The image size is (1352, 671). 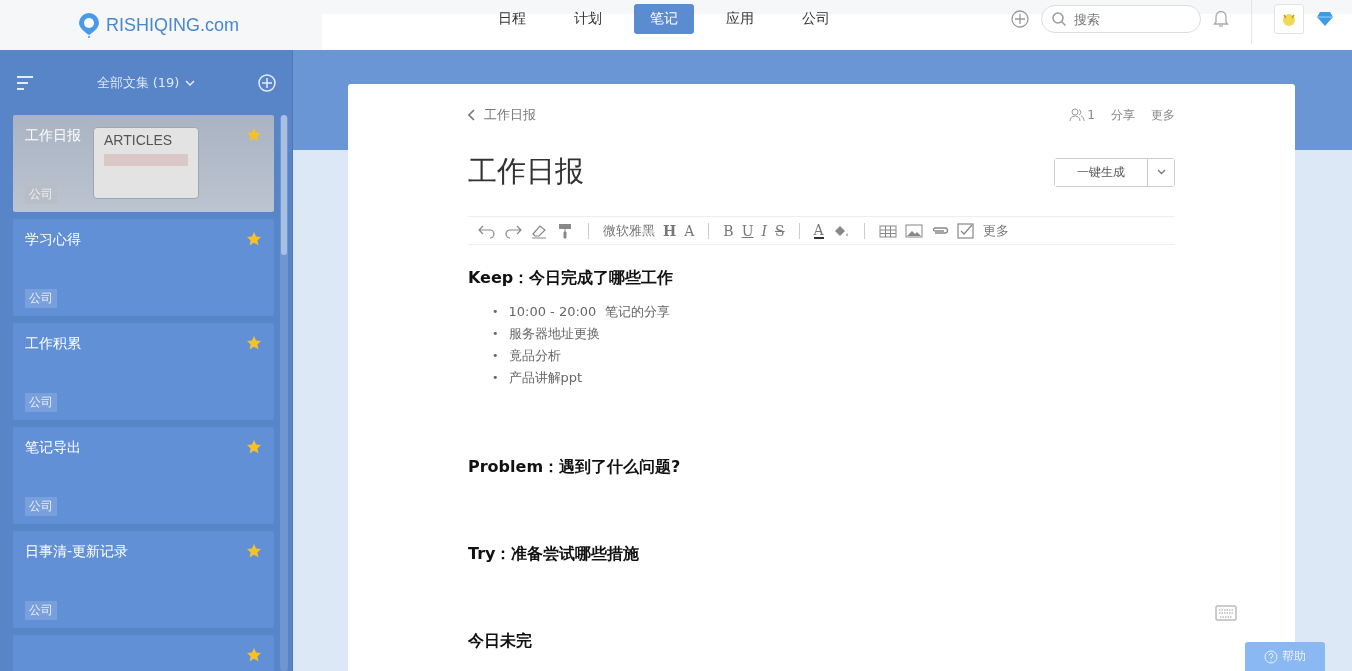 I want to click on table-icon, so click(x=887, y=230).